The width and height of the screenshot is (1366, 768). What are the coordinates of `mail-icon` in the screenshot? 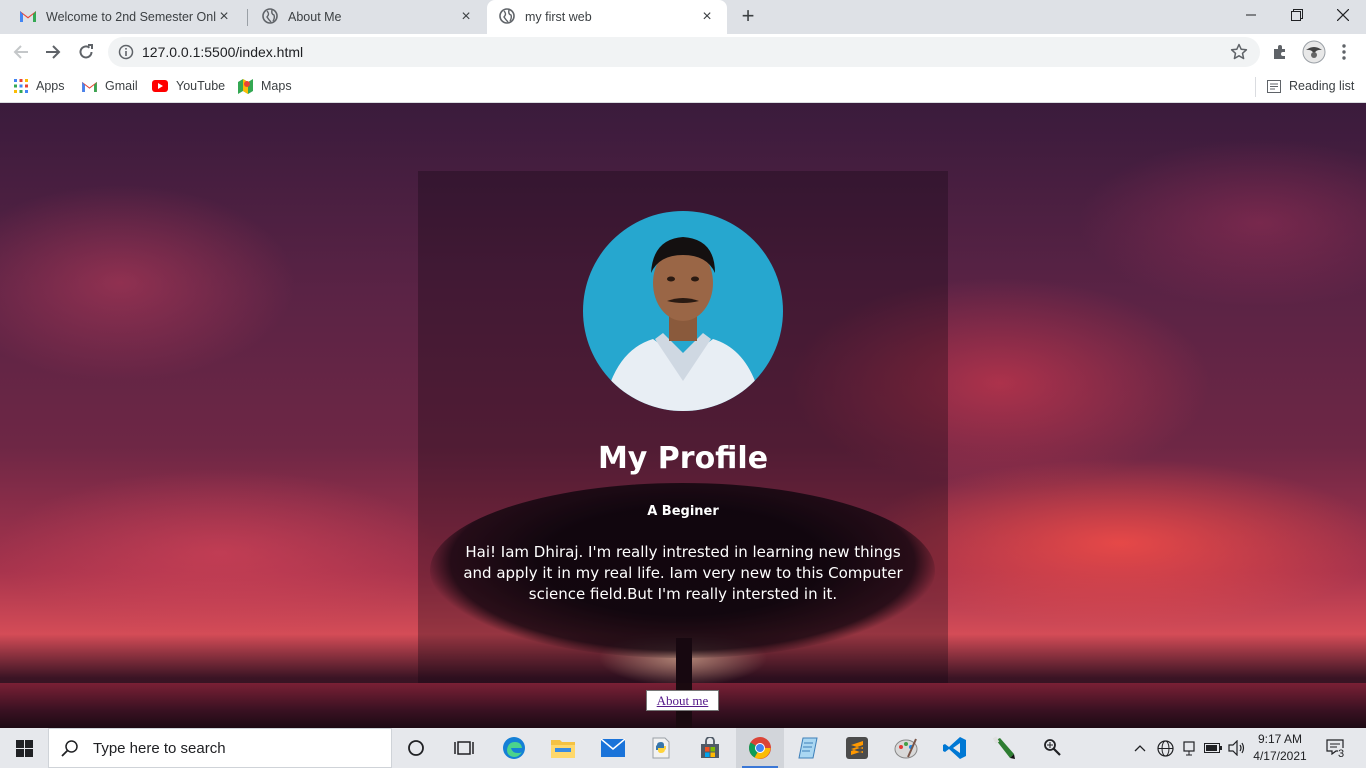 It's located at (613, 748).